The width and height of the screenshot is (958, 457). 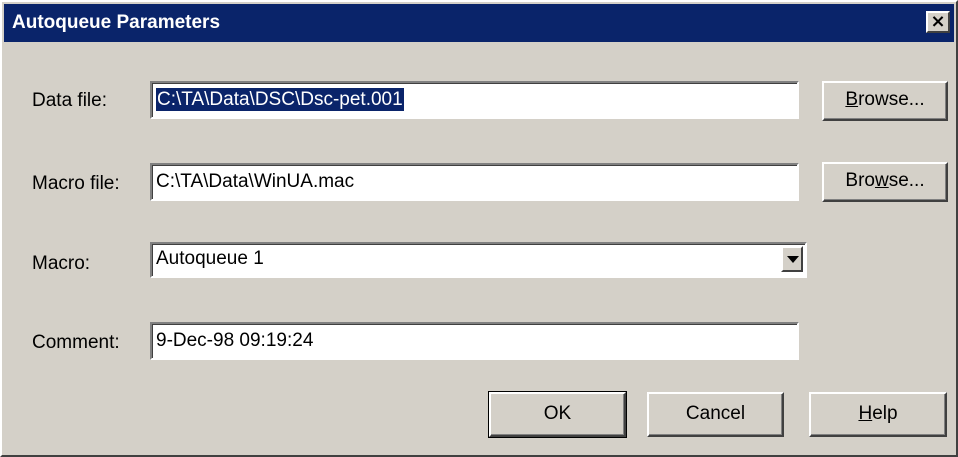 I want to click on data-file-value: C:\TA\Data\DSC\Dsc-pet.001, so click(x=280, y=99).